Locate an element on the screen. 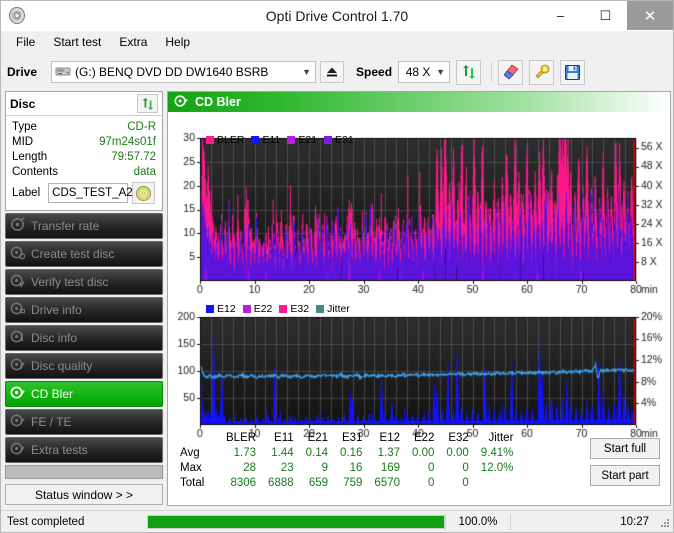 The height and width of the screenshot is (533, 674). legend-label: E21 is located at coordinates (308, 140).